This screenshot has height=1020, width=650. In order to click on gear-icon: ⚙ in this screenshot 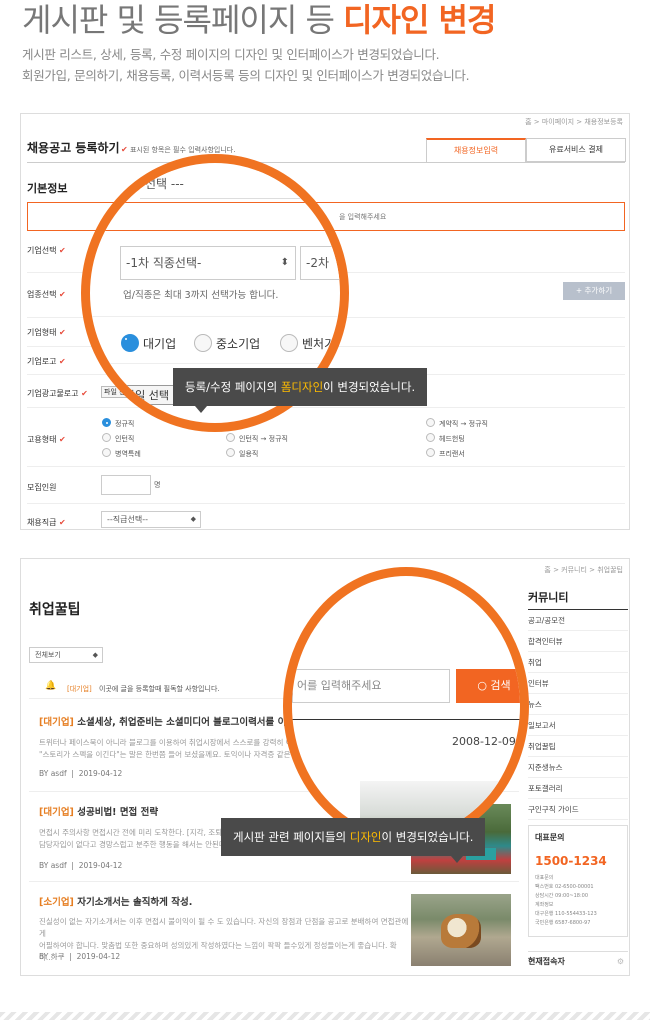, I will do `click(620, 962)`.